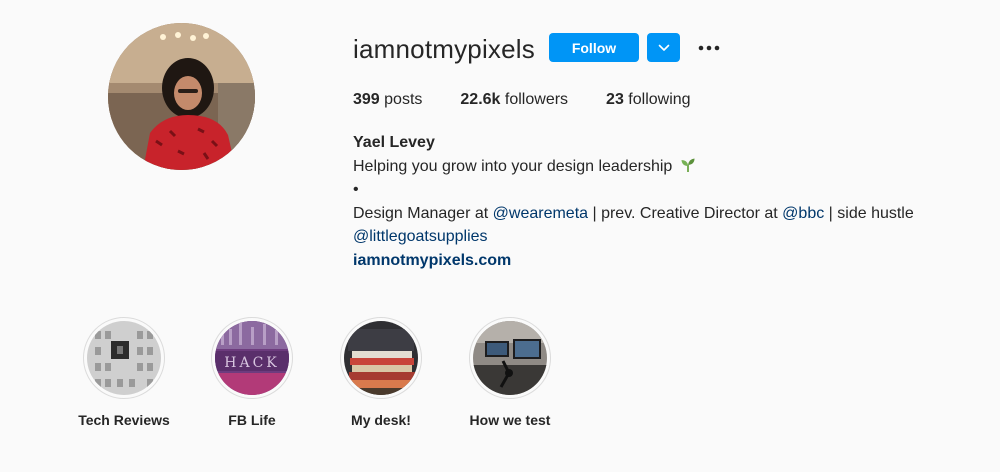 The image size is (1000, 472). What do you see at coordinates (381, 420) in the screenshot?
I see `highlight-label: My desk!` at bounding box center [381, 420].